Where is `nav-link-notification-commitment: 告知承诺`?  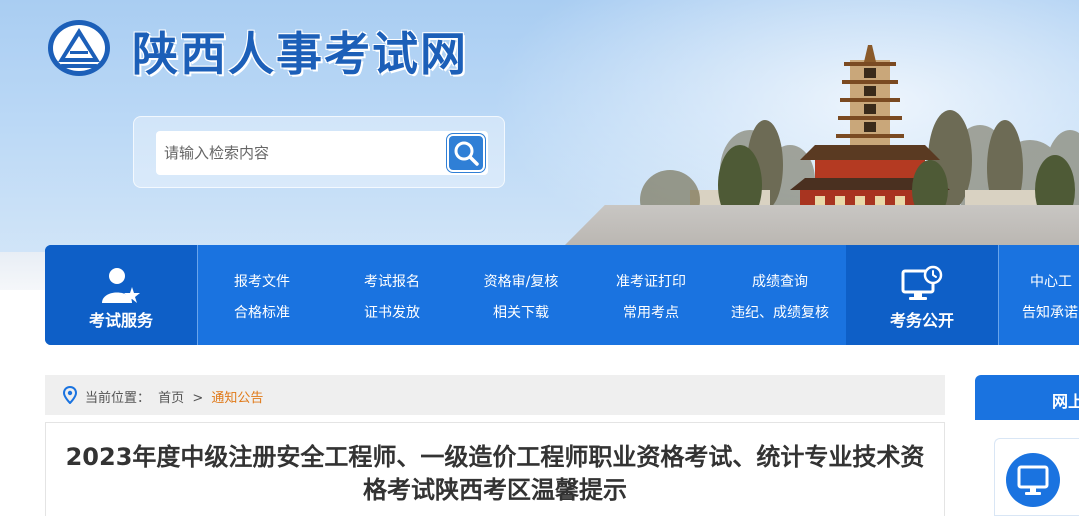
nav-link-notification-commitment: 告知承诺 is located at coordinates (1050, 312).